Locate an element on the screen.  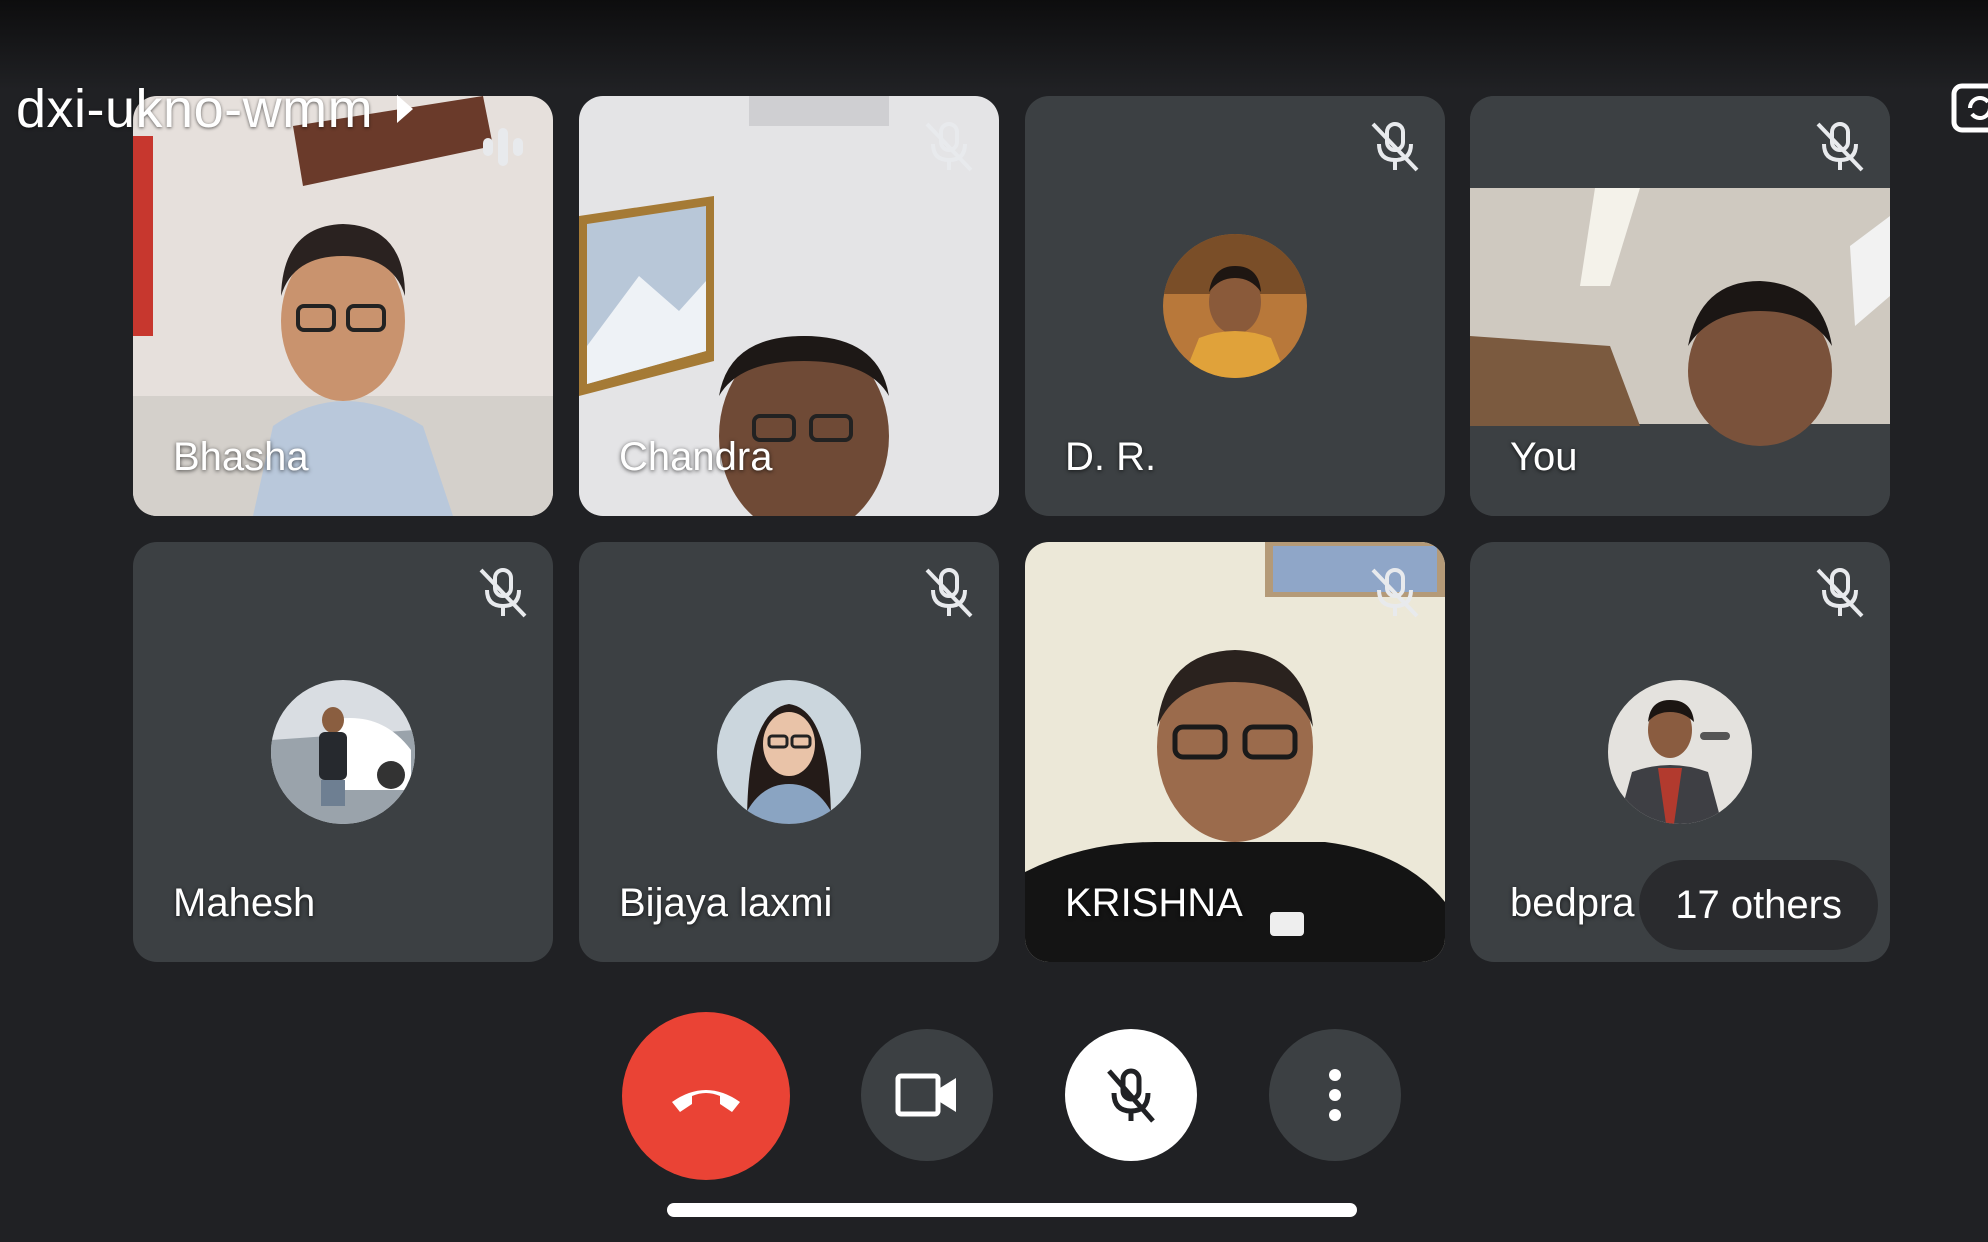
participant-tile-chandra: Chandra is located at coordinates (789, 306).